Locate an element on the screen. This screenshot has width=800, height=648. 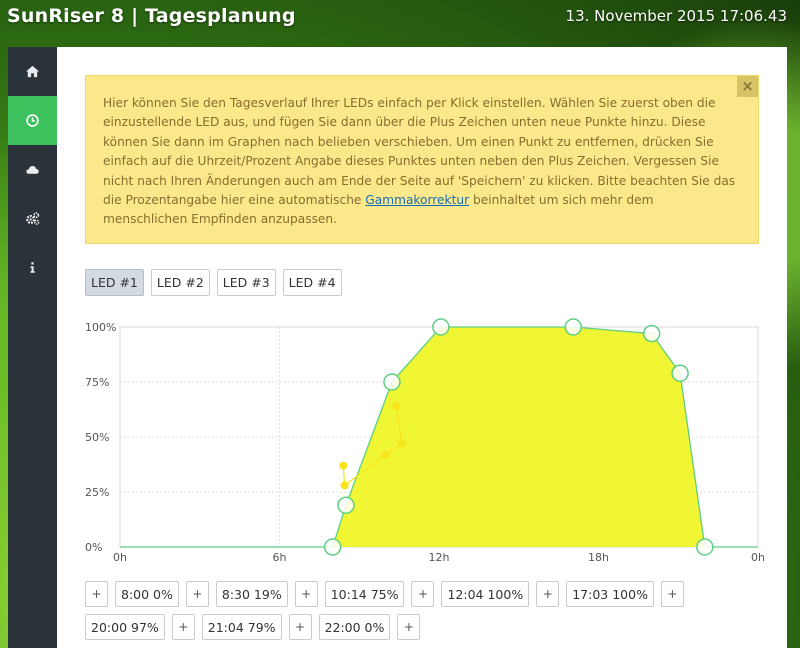
point-remove-button: 12:04 100% is located at coordinates (485, 594).